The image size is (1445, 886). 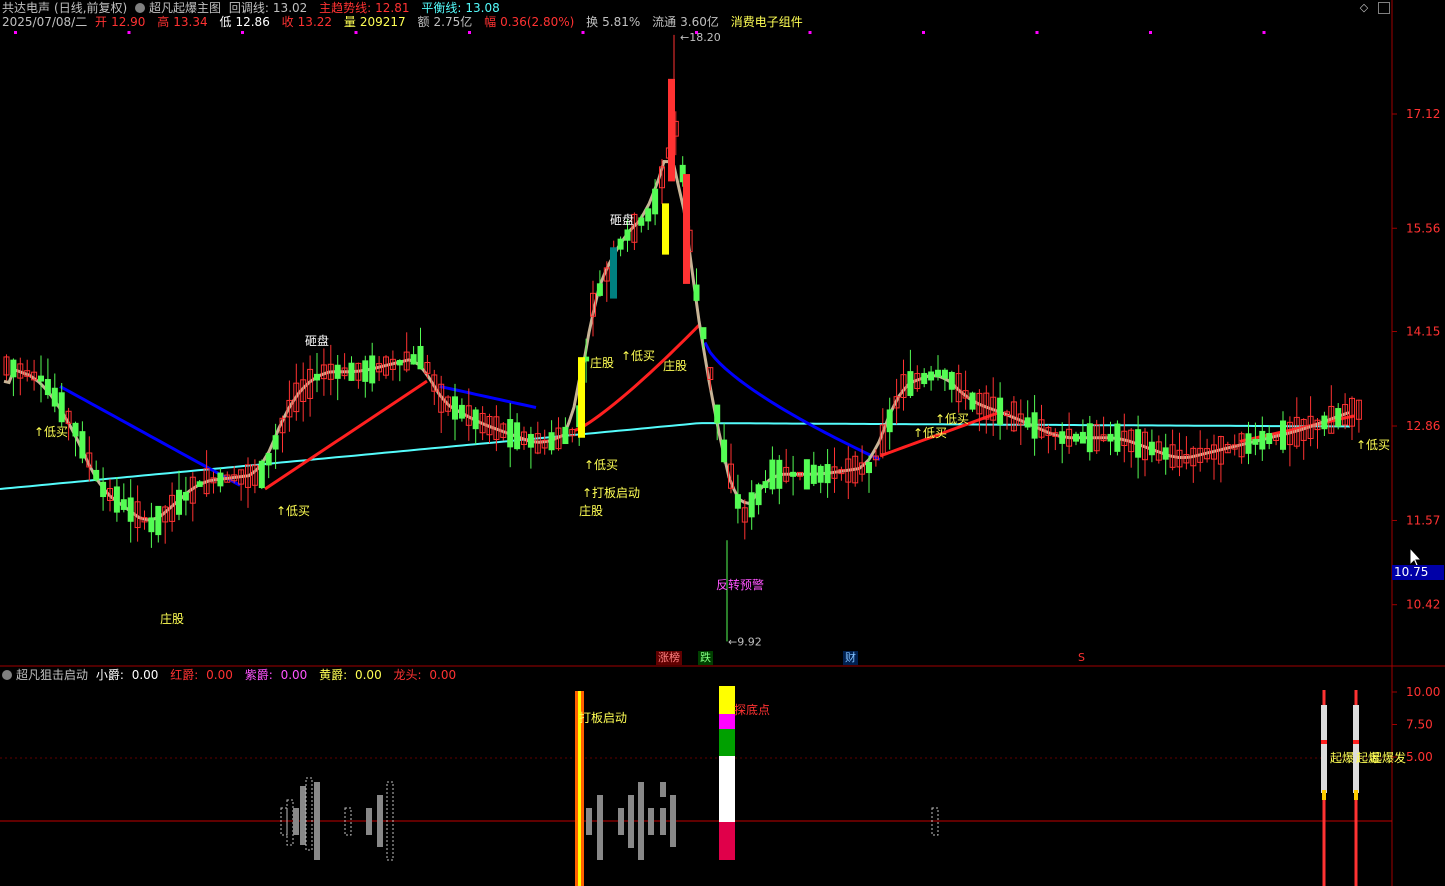 I want to click on scroll-lock-icon, so click(x=1384, y=8).